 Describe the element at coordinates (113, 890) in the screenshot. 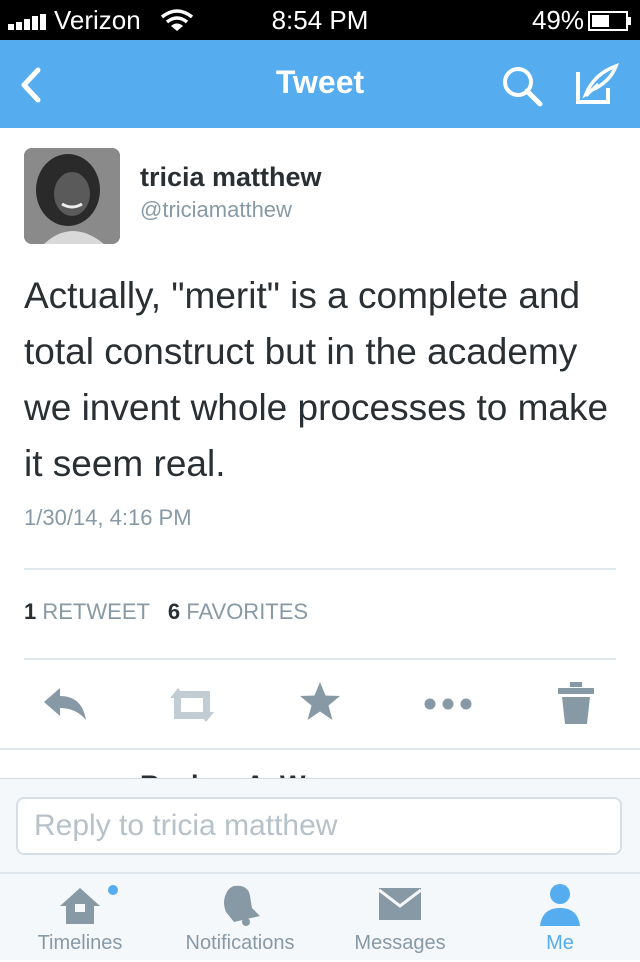

I see `notification-dot` at that location.